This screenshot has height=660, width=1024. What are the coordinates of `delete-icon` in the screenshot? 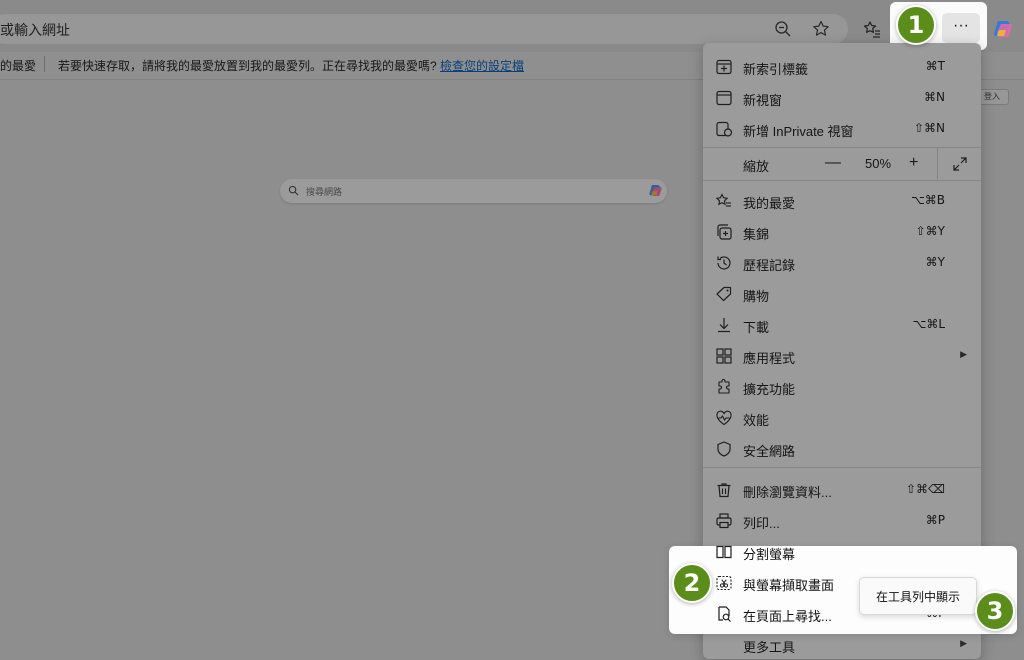 It's located at (724, 490).